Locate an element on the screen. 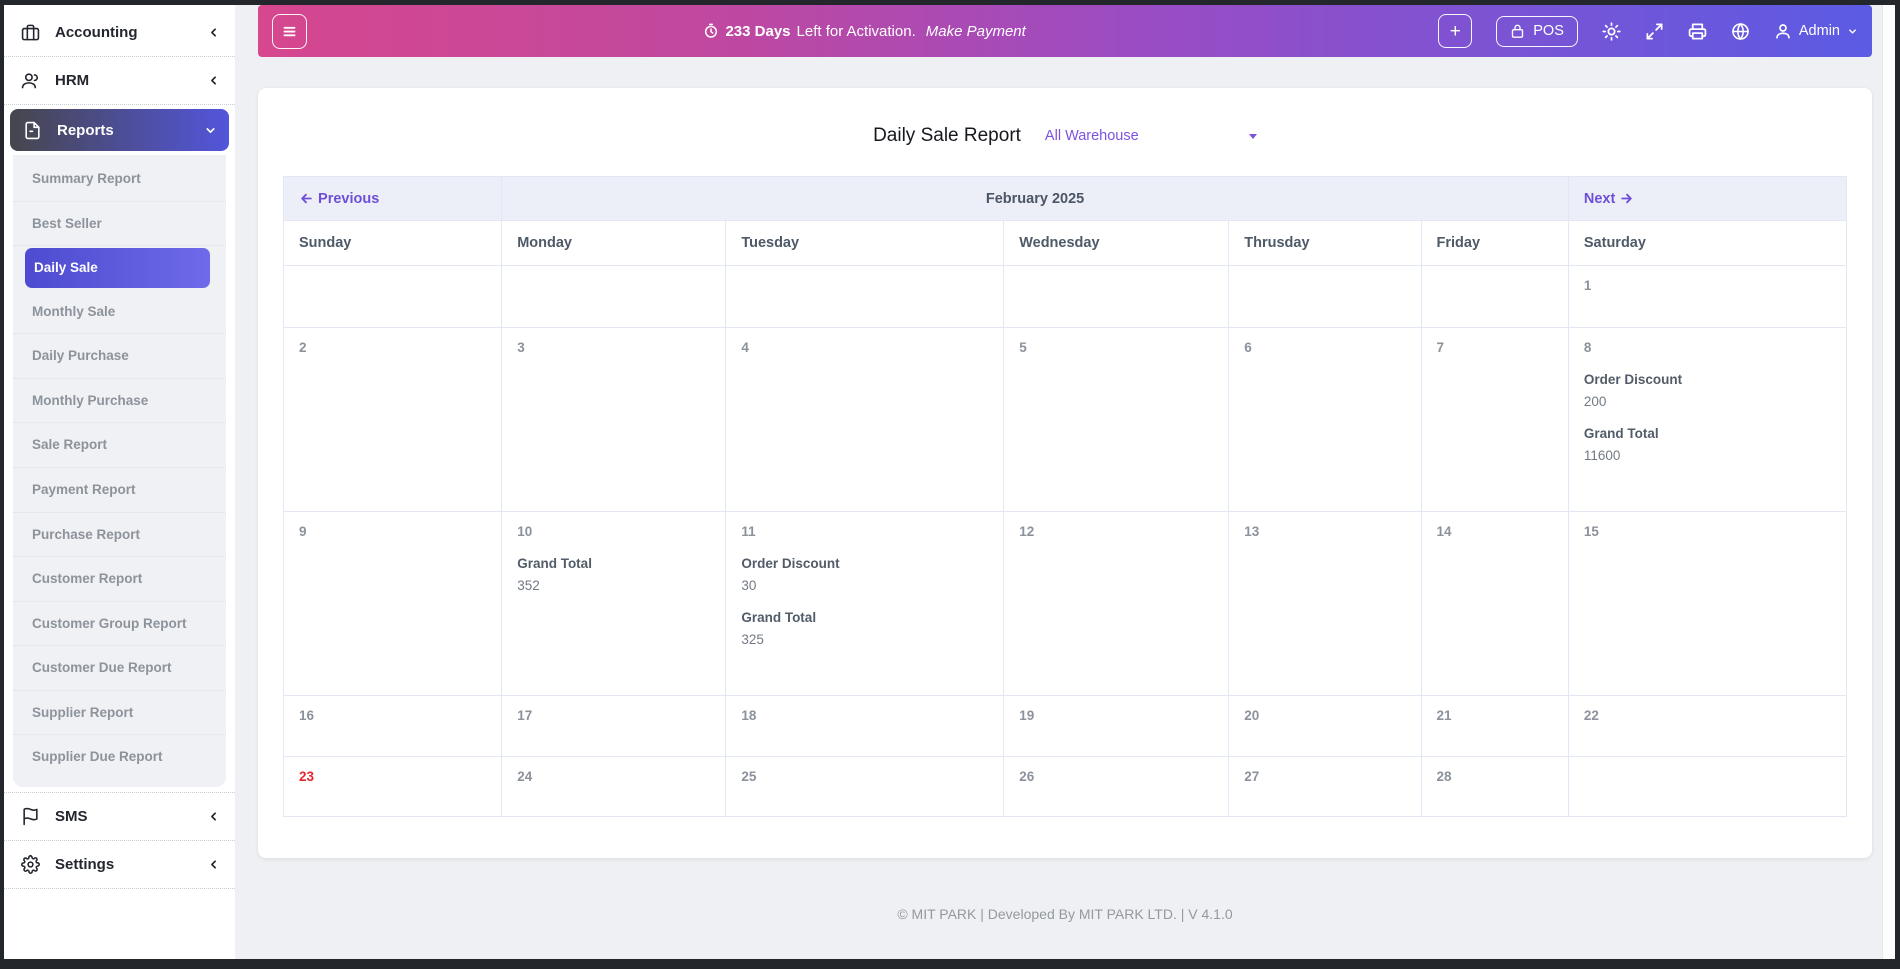 Image resolution: width=1900 pixels, height=969 pixels. warehouse-select: All Warehouse is located at coordinates (1151, 136).